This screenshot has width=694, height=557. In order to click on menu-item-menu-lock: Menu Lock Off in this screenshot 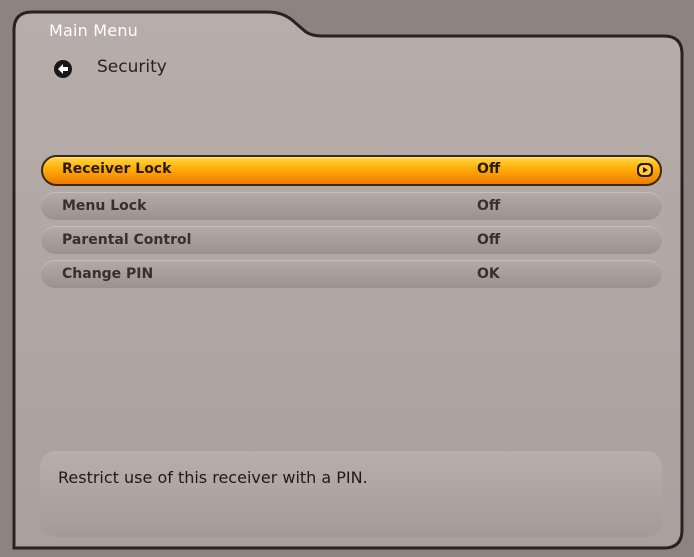, I will do `click(351, 206)`.